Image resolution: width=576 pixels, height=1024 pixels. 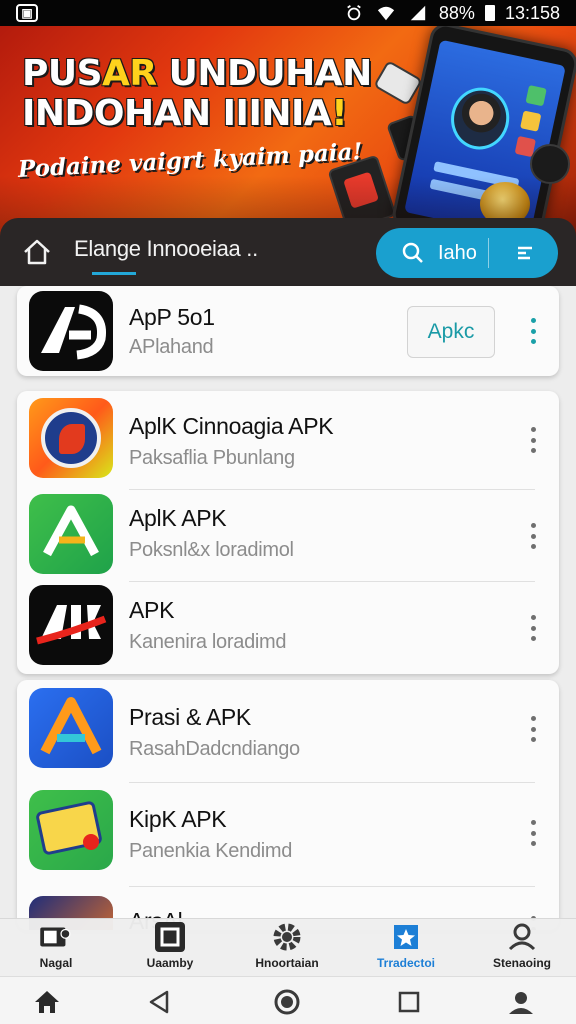 What do you see at coordinates (457, 252) in the screenshot?
I see `search-label: Iaho` at bounding box center [457, 252].